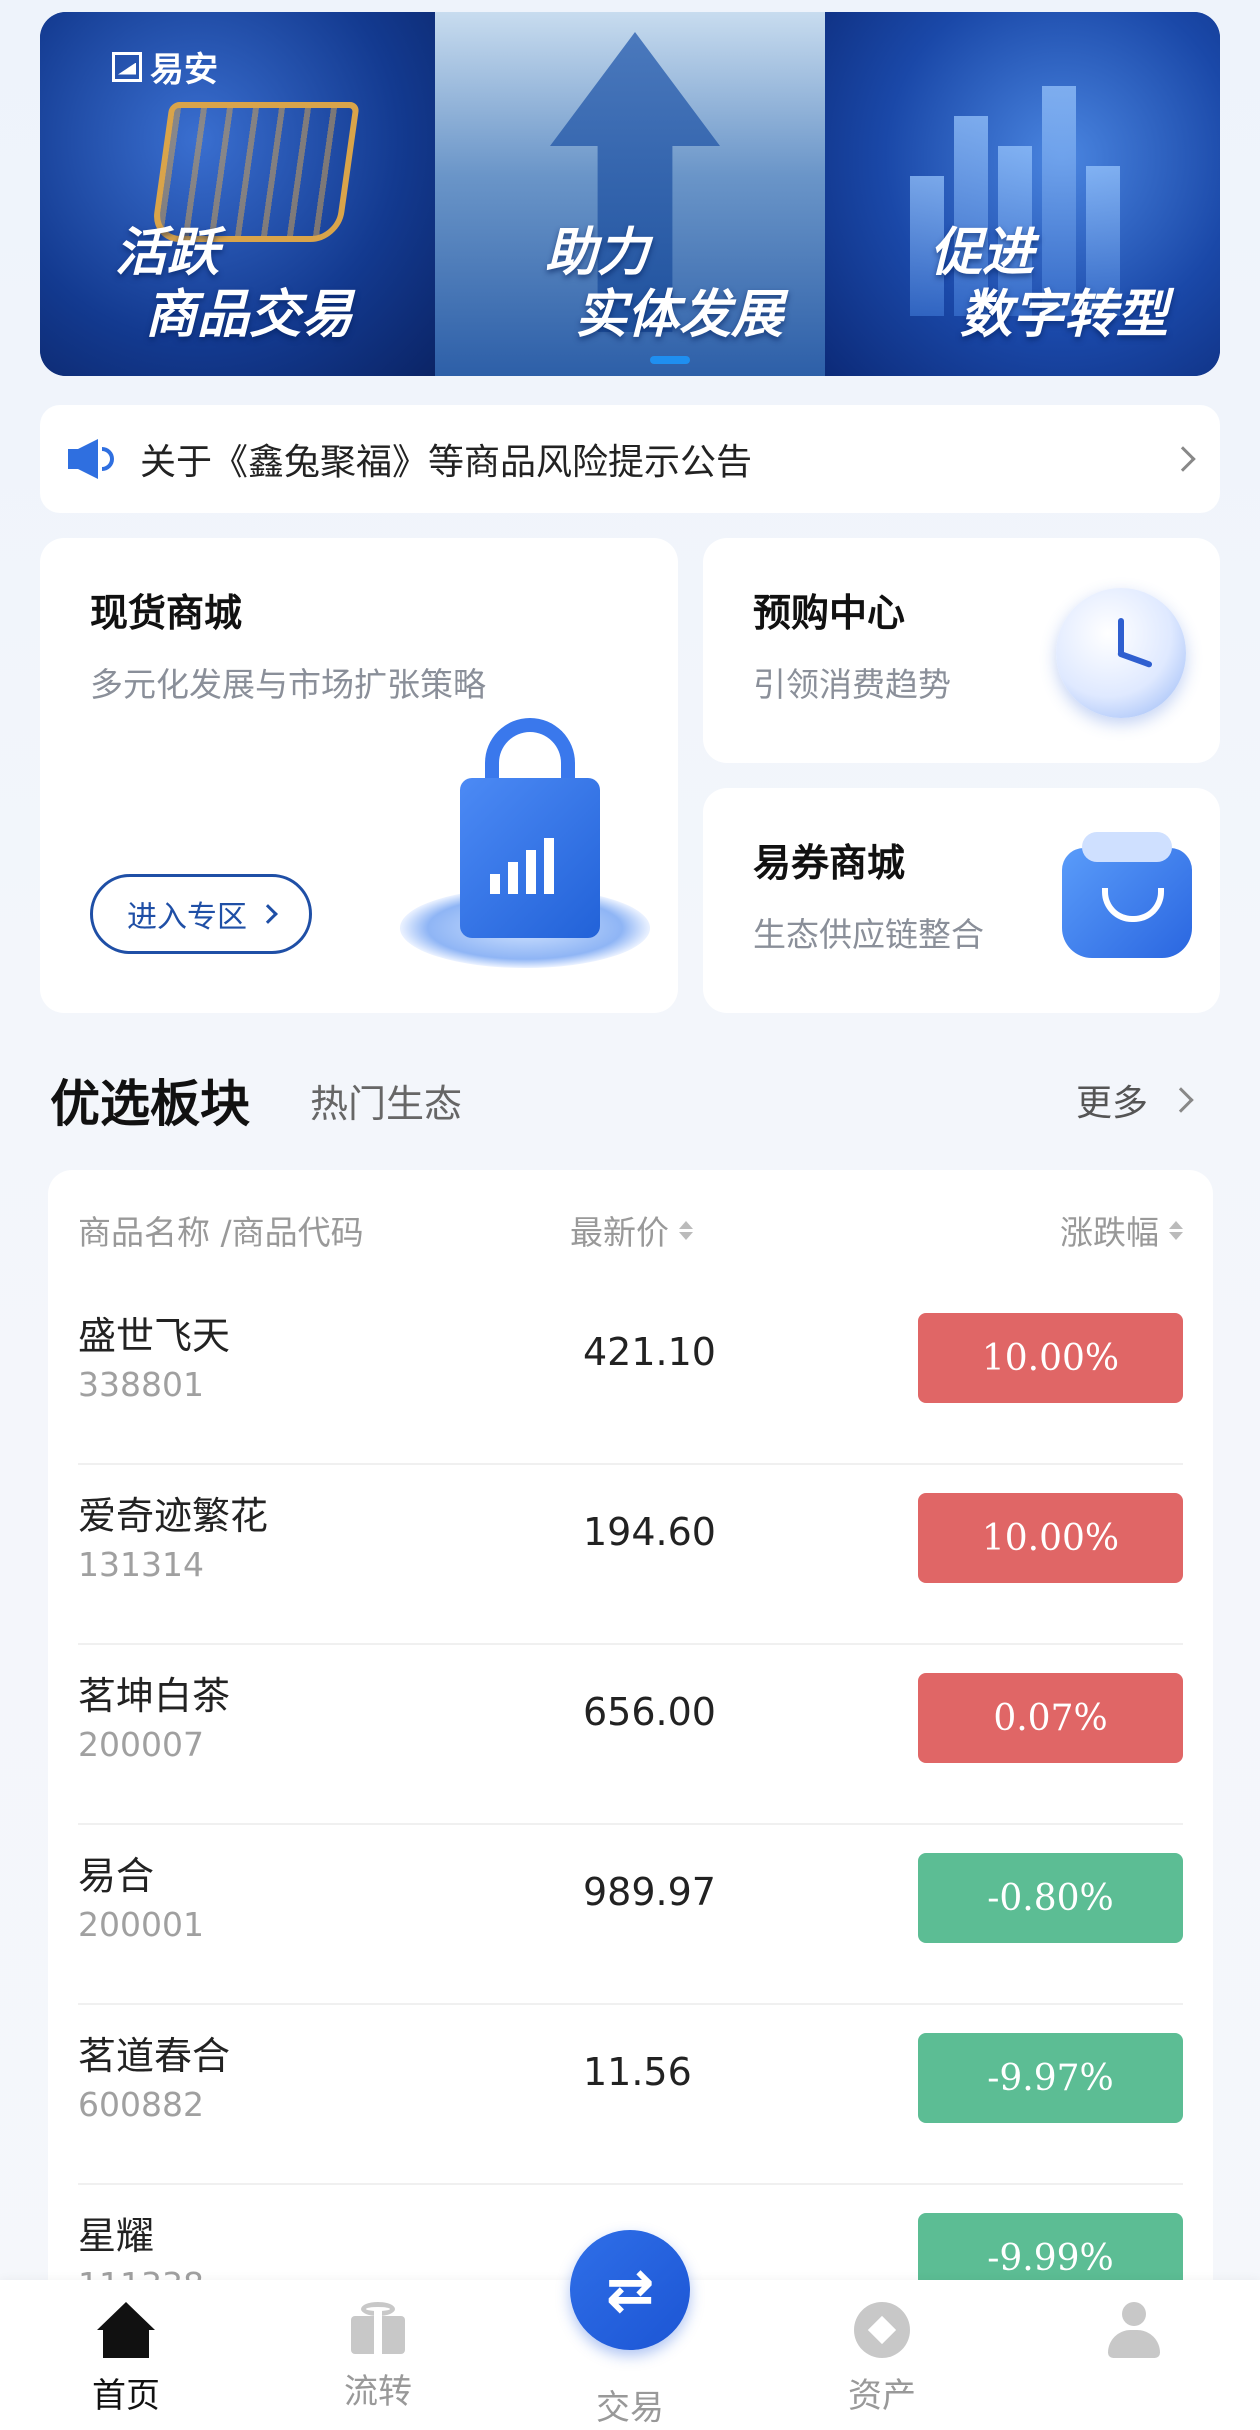 This screenshot has width=1260, height=2430. I want to click on product-name: 茗坤白茶, so click(154, 1696).